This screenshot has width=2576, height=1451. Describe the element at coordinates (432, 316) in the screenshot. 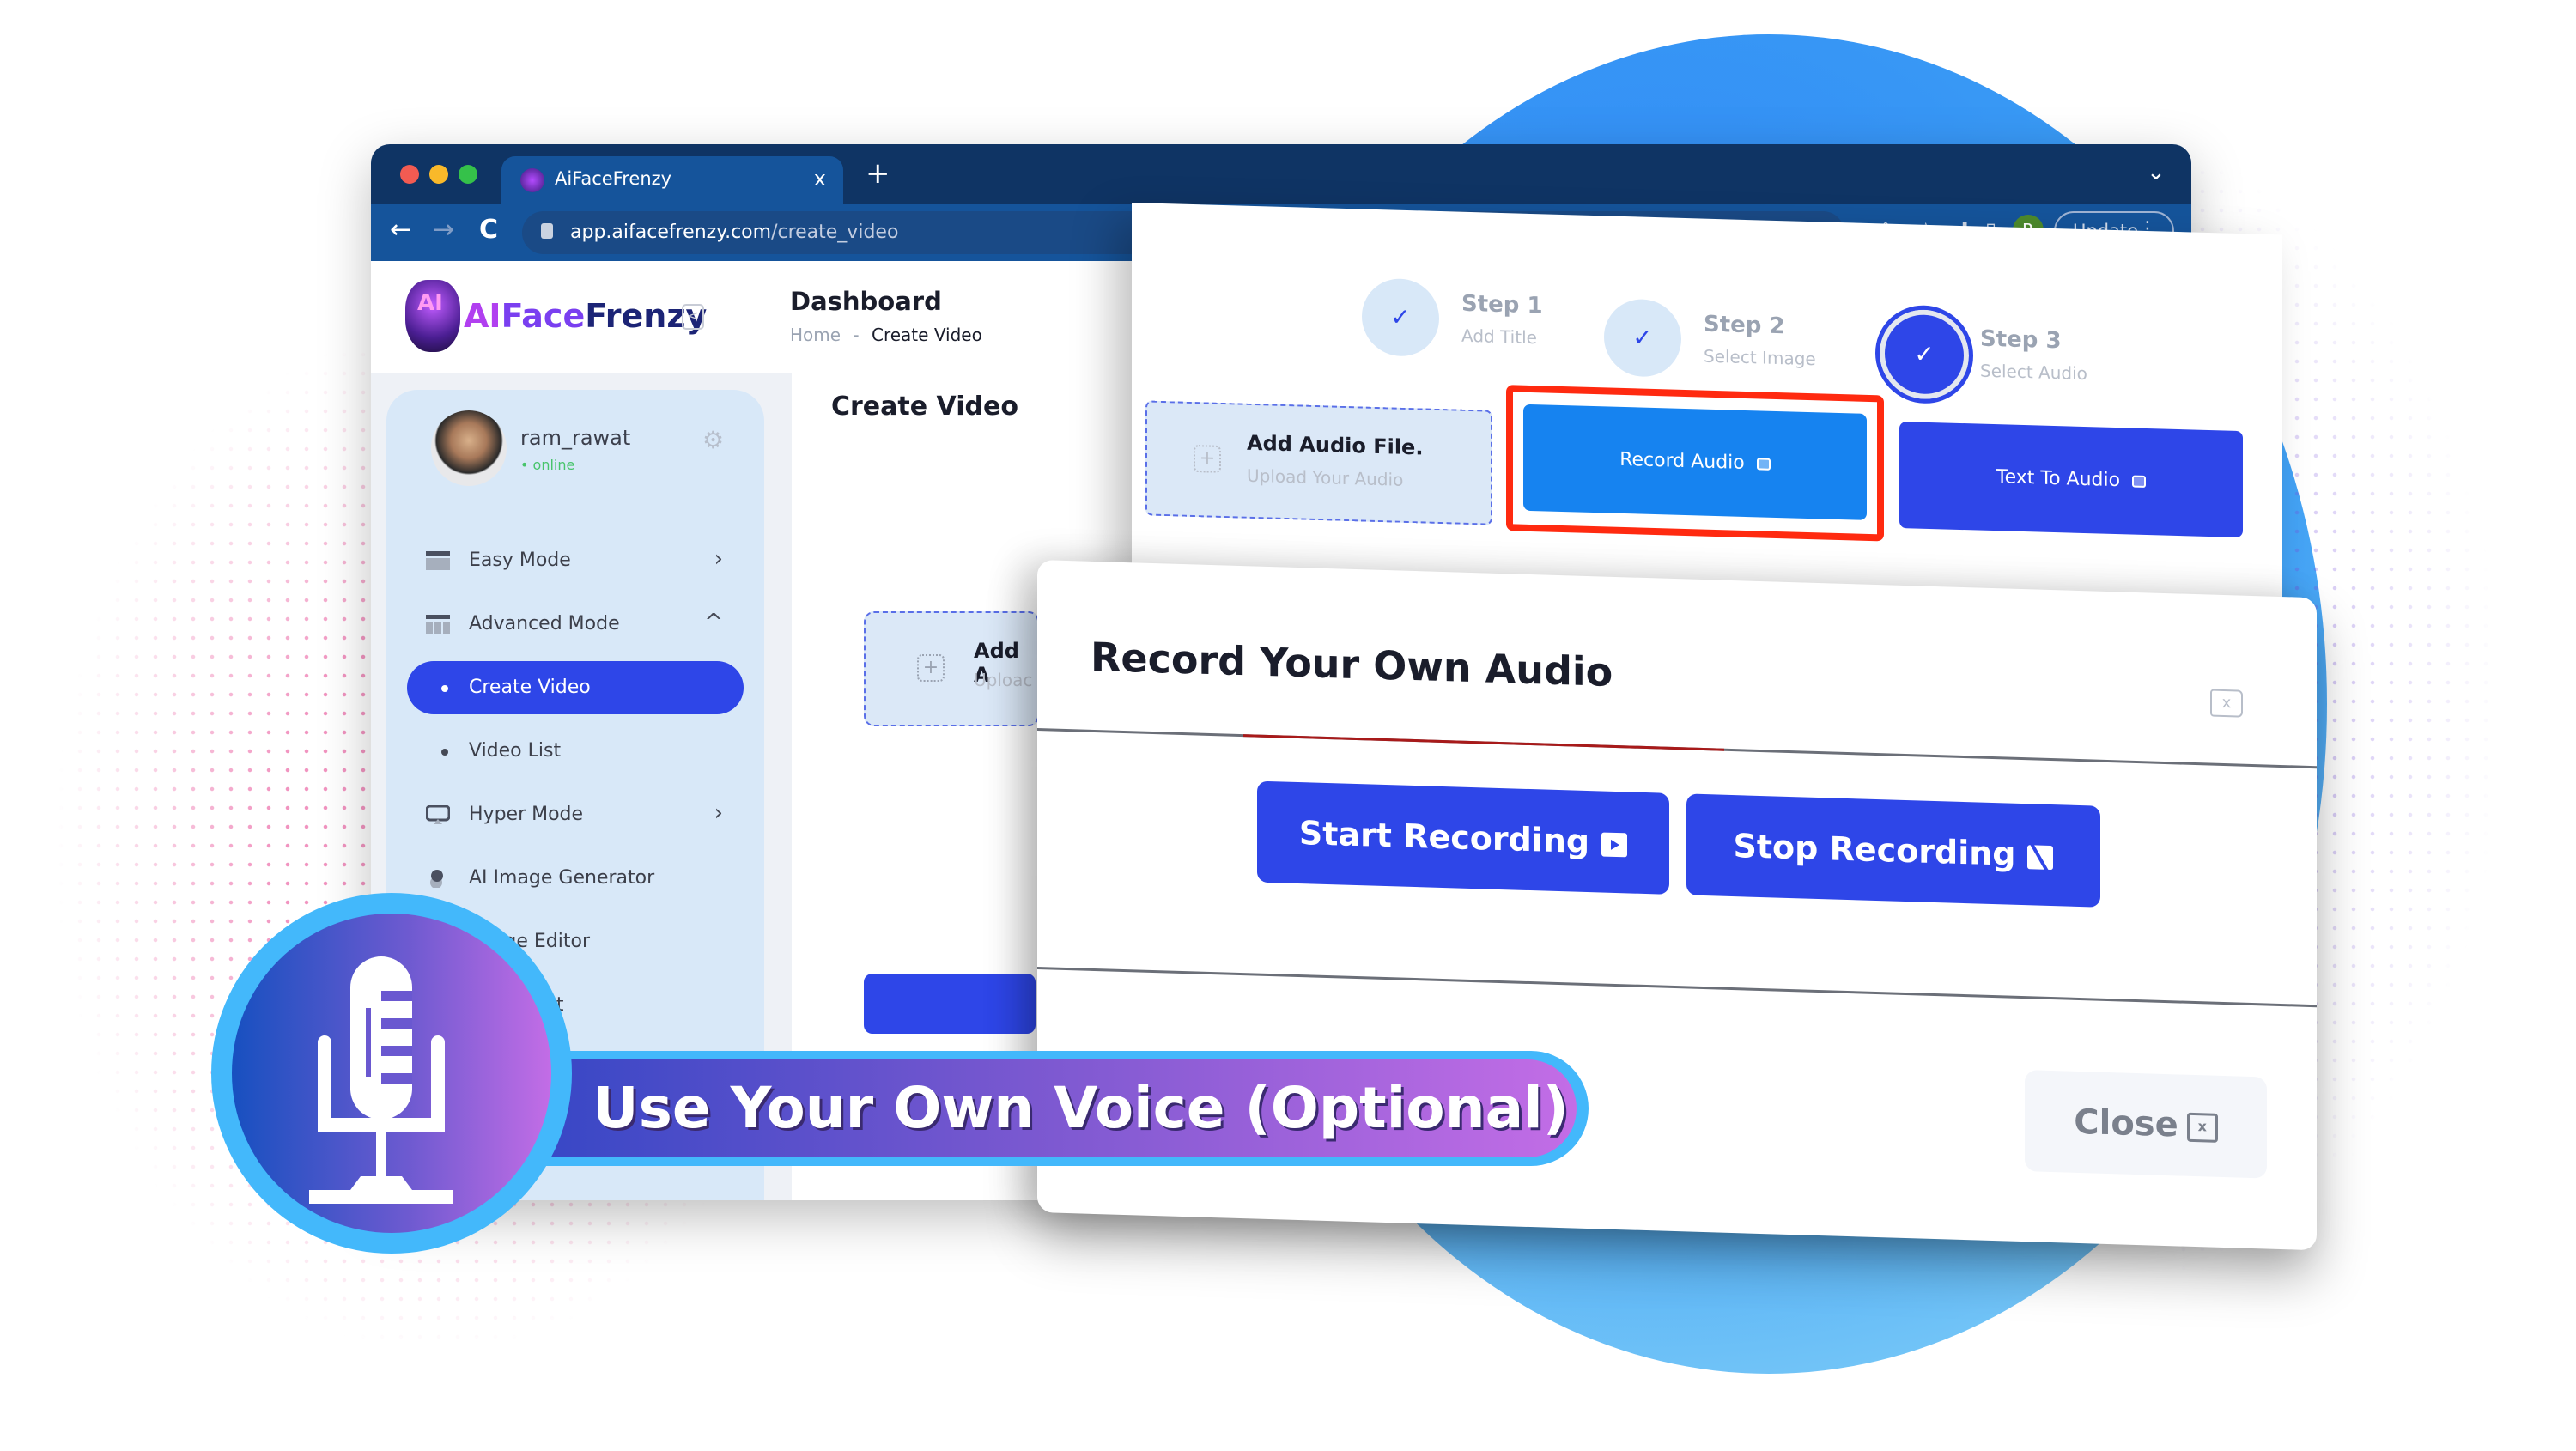

I see `logo-face-icon: AI` at that location.